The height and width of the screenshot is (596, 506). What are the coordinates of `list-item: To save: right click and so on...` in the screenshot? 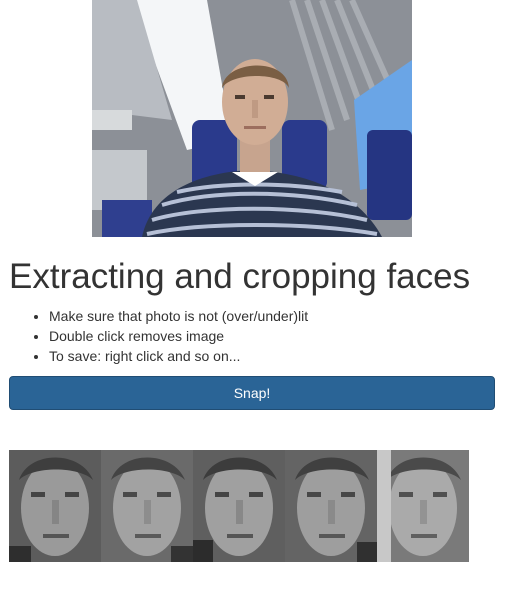 It's located at (178, 356).